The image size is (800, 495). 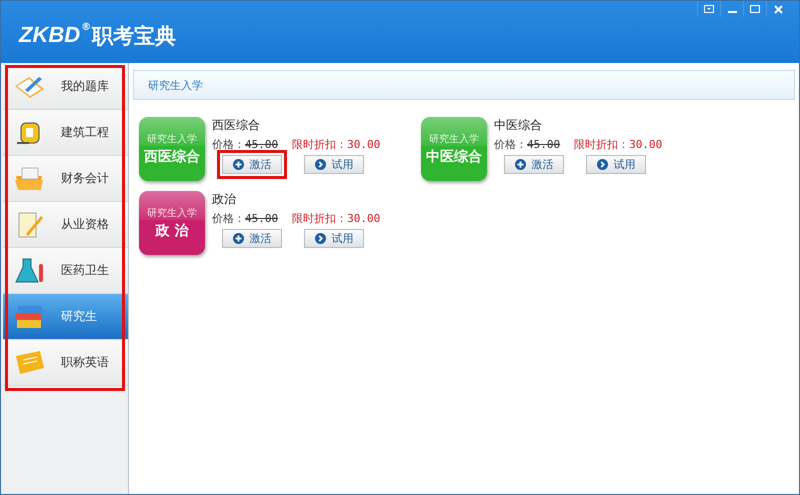 I want to click on sidebar-item: 医药卫生, so click(x=65, y=271).